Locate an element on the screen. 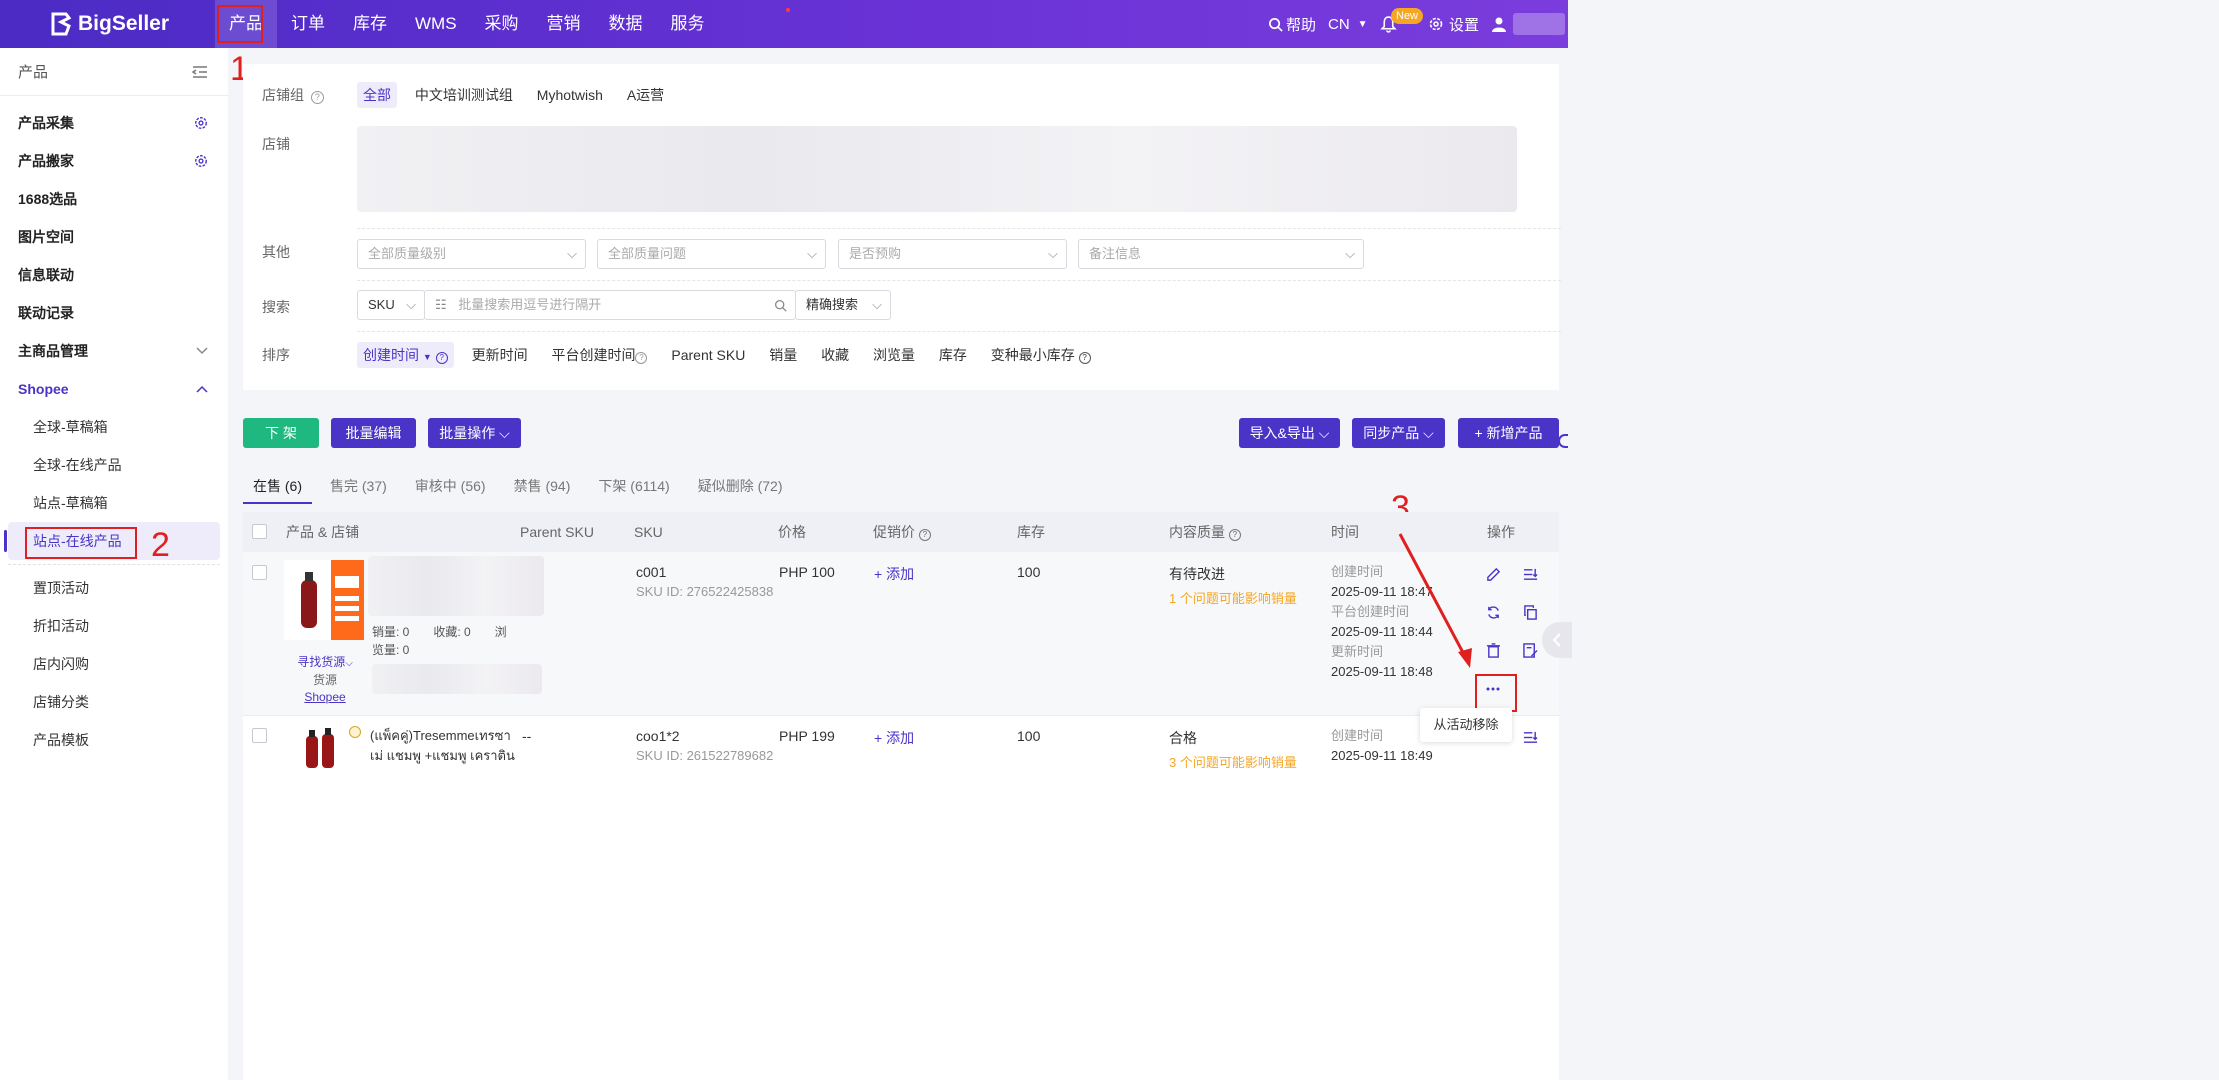  language-selector: CN ▼ is located at coordinates (1348, 24).